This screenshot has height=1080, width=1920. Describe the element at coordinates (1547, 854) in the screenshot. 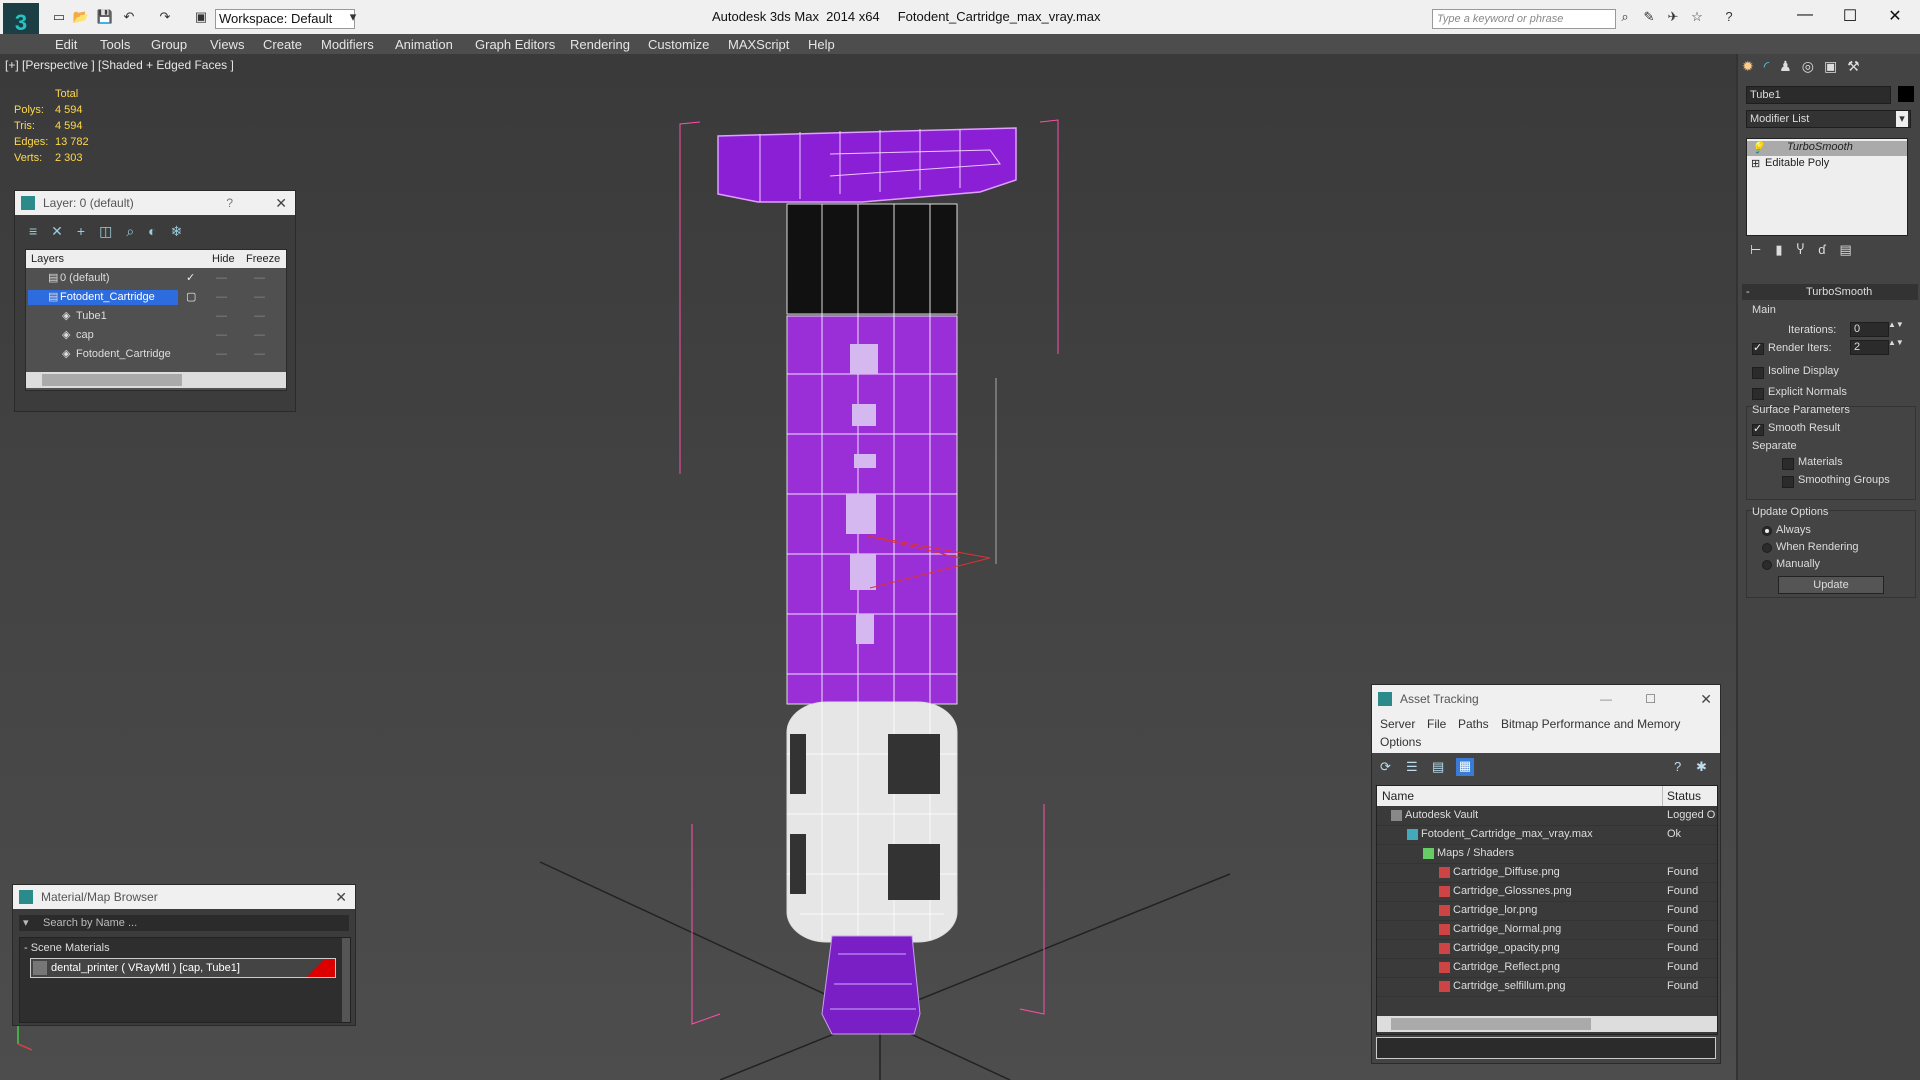

I see `asset-row: Maps / Shaders` at that location.